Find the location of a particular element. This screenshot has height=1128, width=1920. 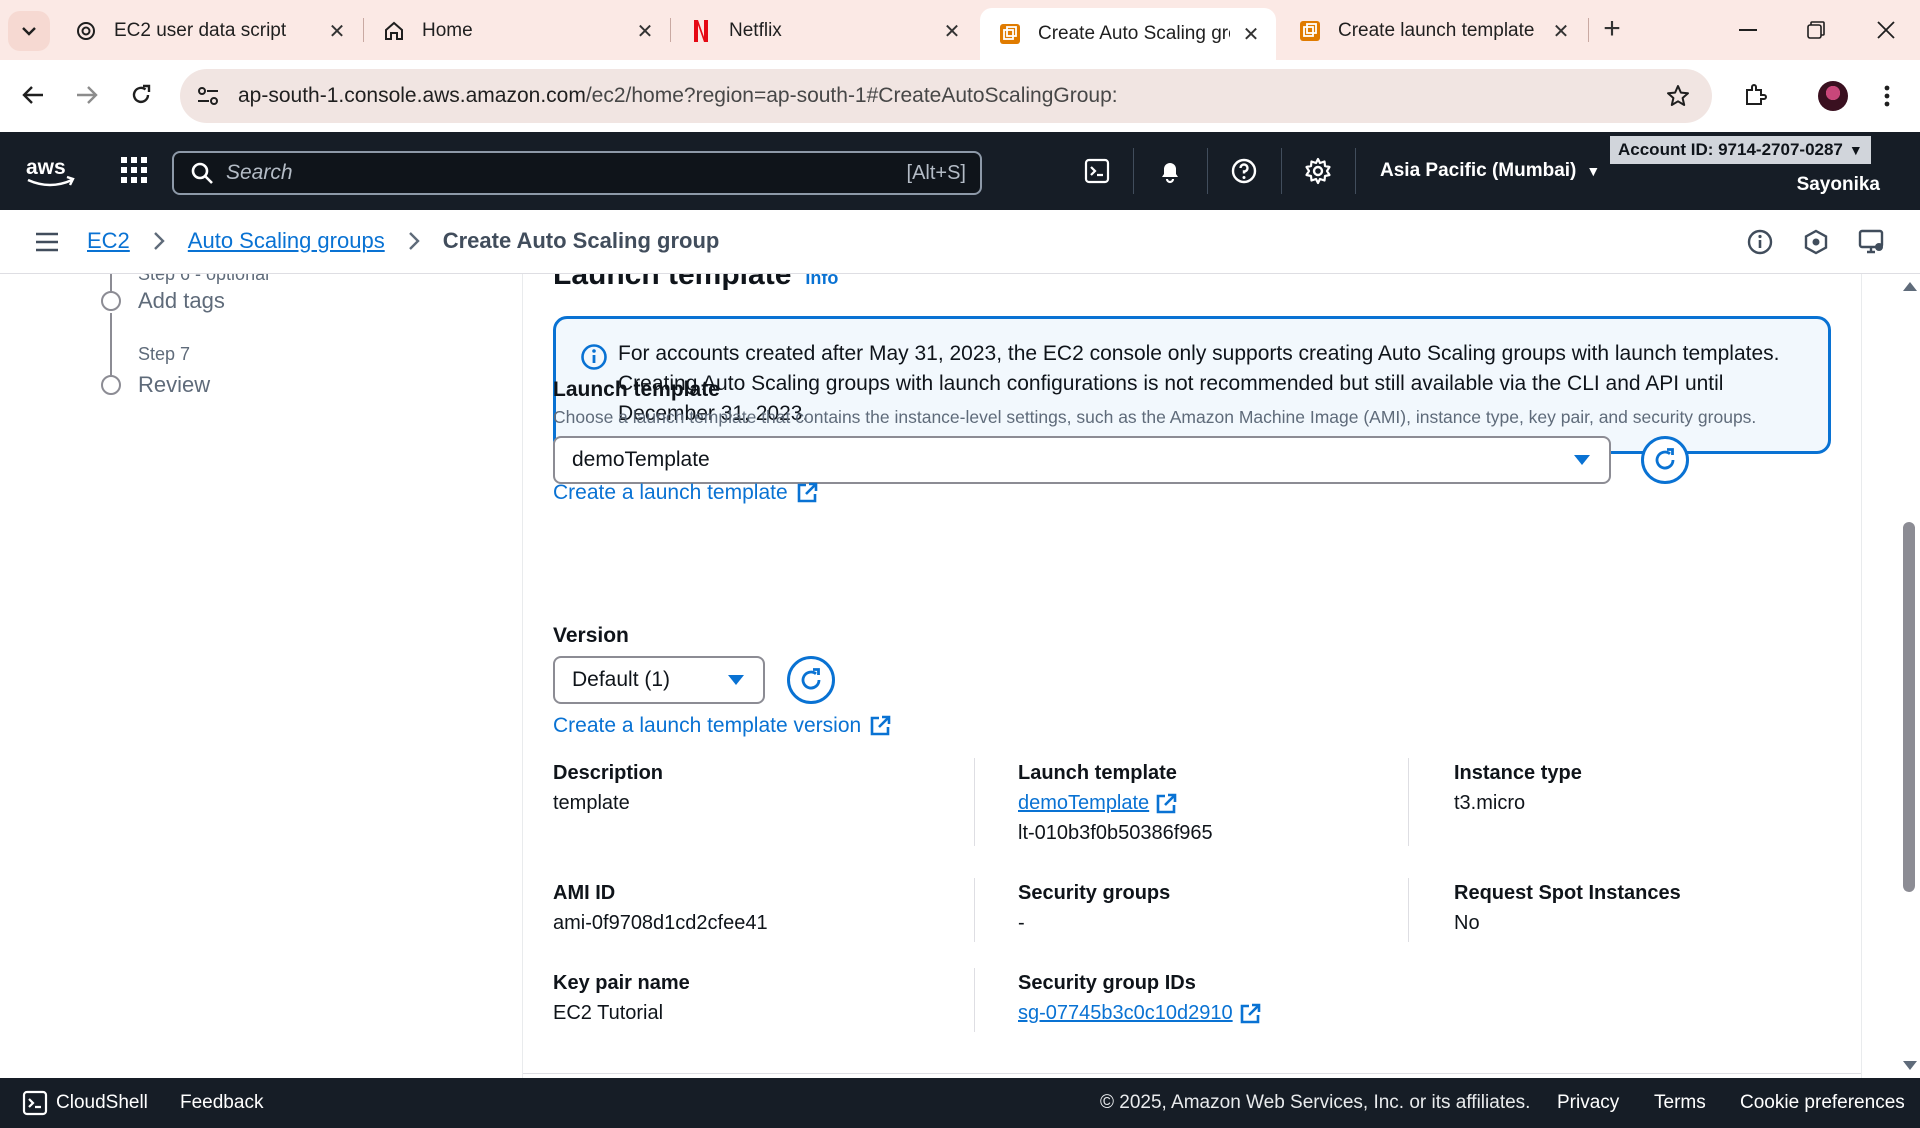

cloudshell-button is located at coordinates (1097, 171).